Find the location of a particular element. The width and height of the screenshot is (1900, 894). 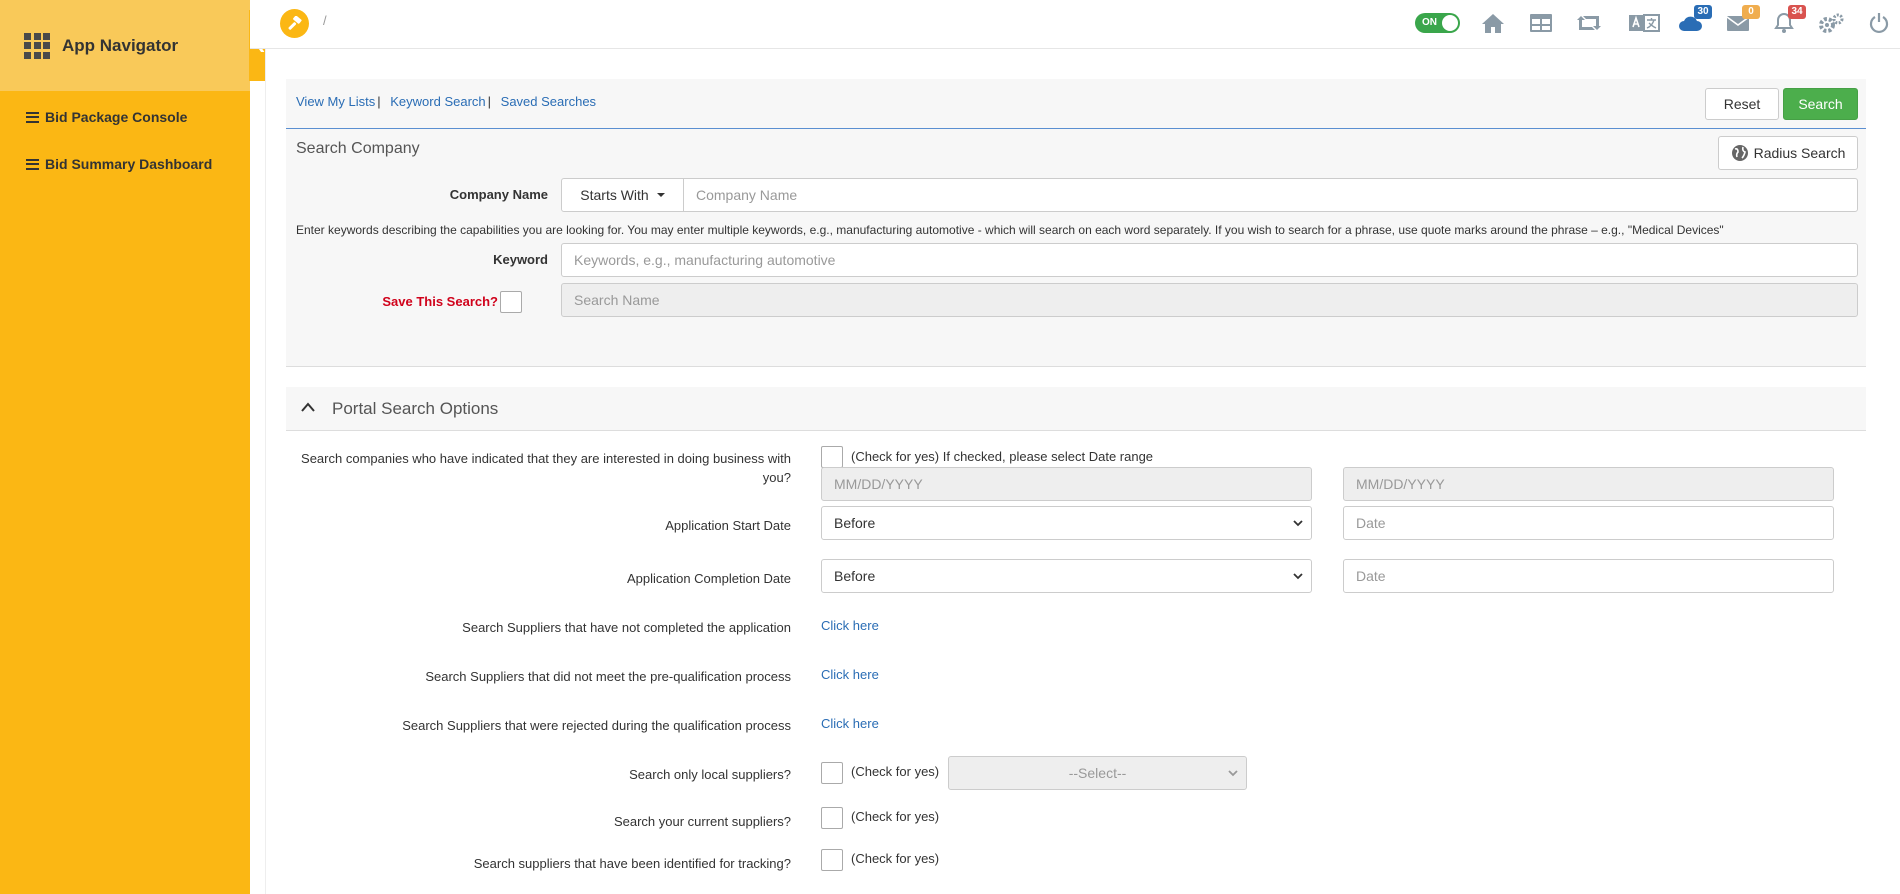

portal-search-options-header: Portal Search Options is located at coordinates (1076, 409).